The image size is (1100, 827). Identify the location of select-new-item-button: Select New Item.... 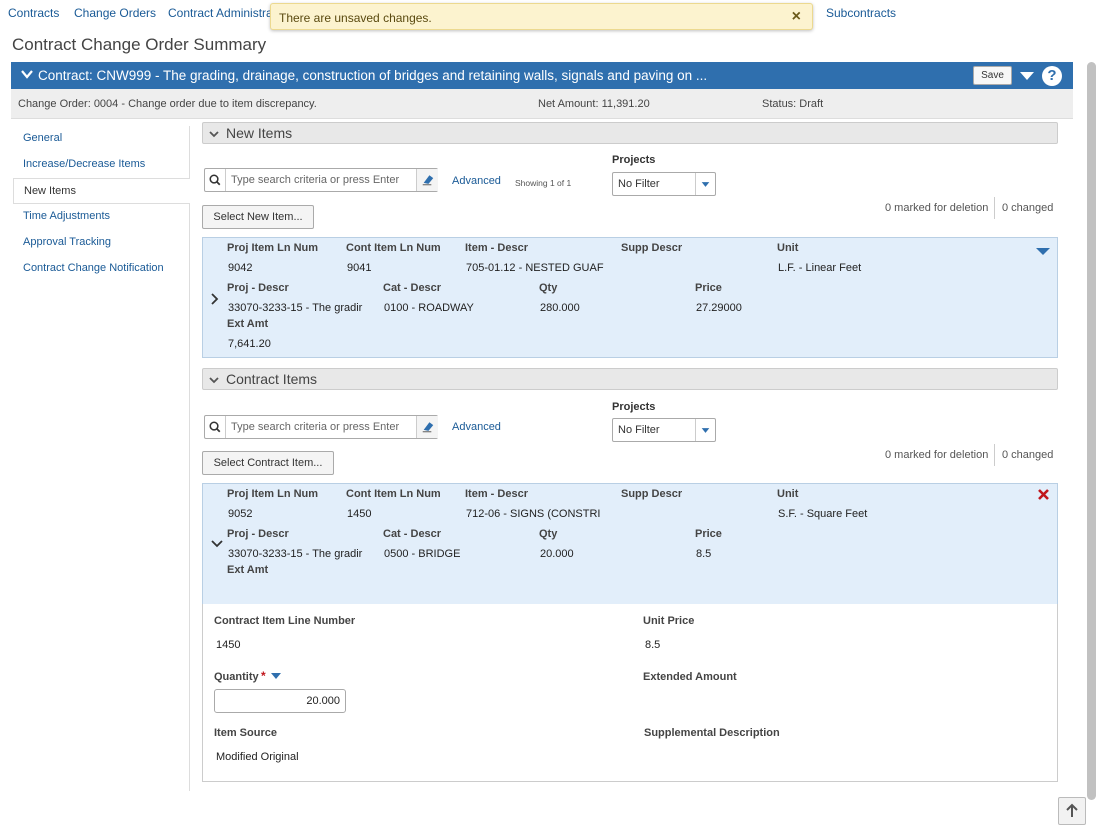
(258, 217).